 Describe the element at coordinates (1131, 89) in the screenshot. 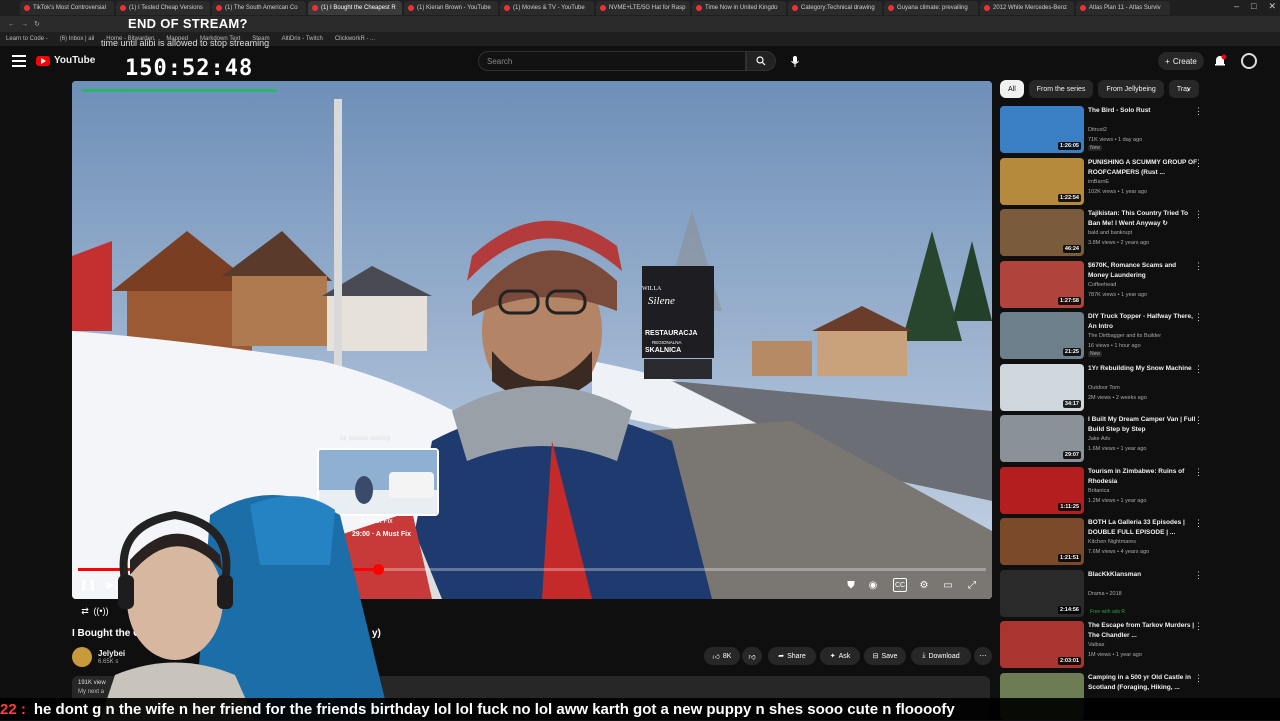

I see `filter-chip: From Jellybeing` at that location.